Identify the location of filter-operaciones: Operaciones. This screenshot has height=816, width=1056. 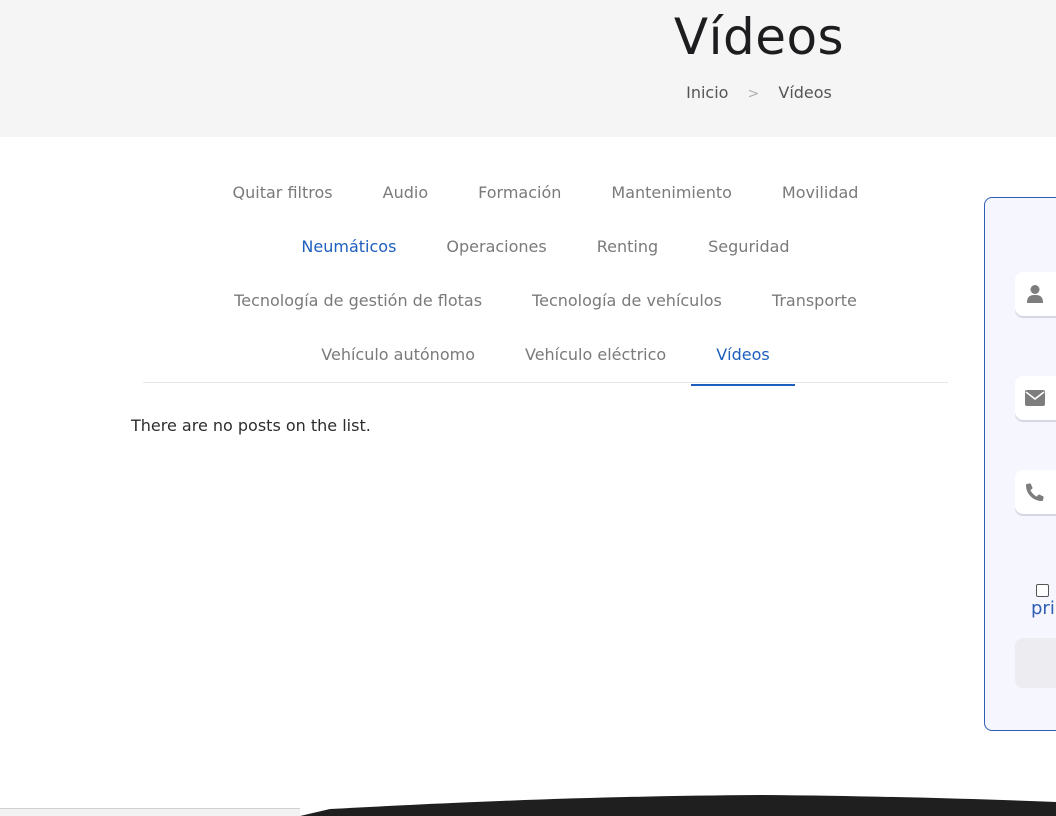
(496, 244).